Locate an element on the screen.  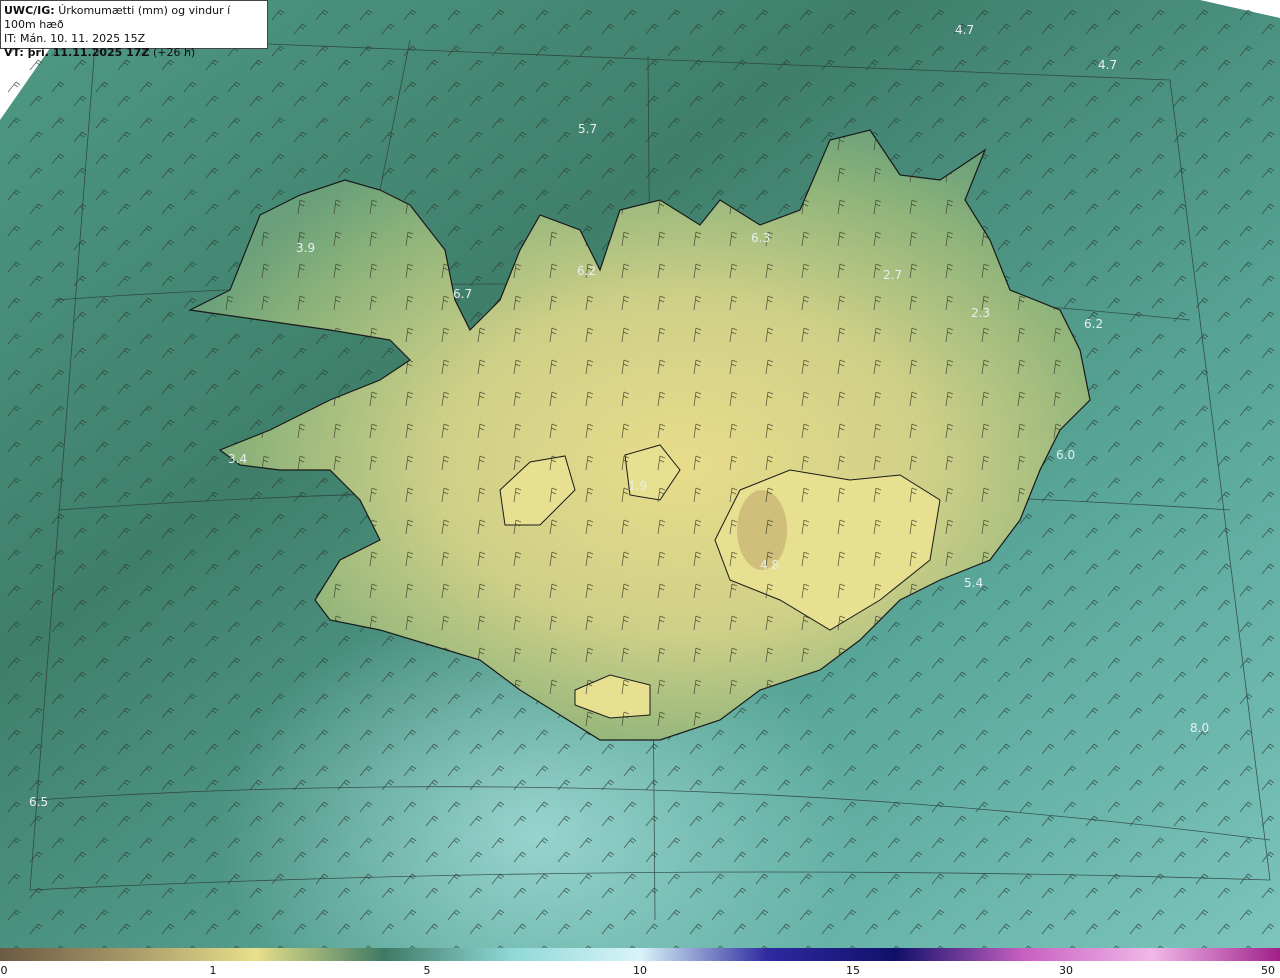
valid-time: VT: þri. 11.11.2025 17Z is located at coordinates (77, 52).